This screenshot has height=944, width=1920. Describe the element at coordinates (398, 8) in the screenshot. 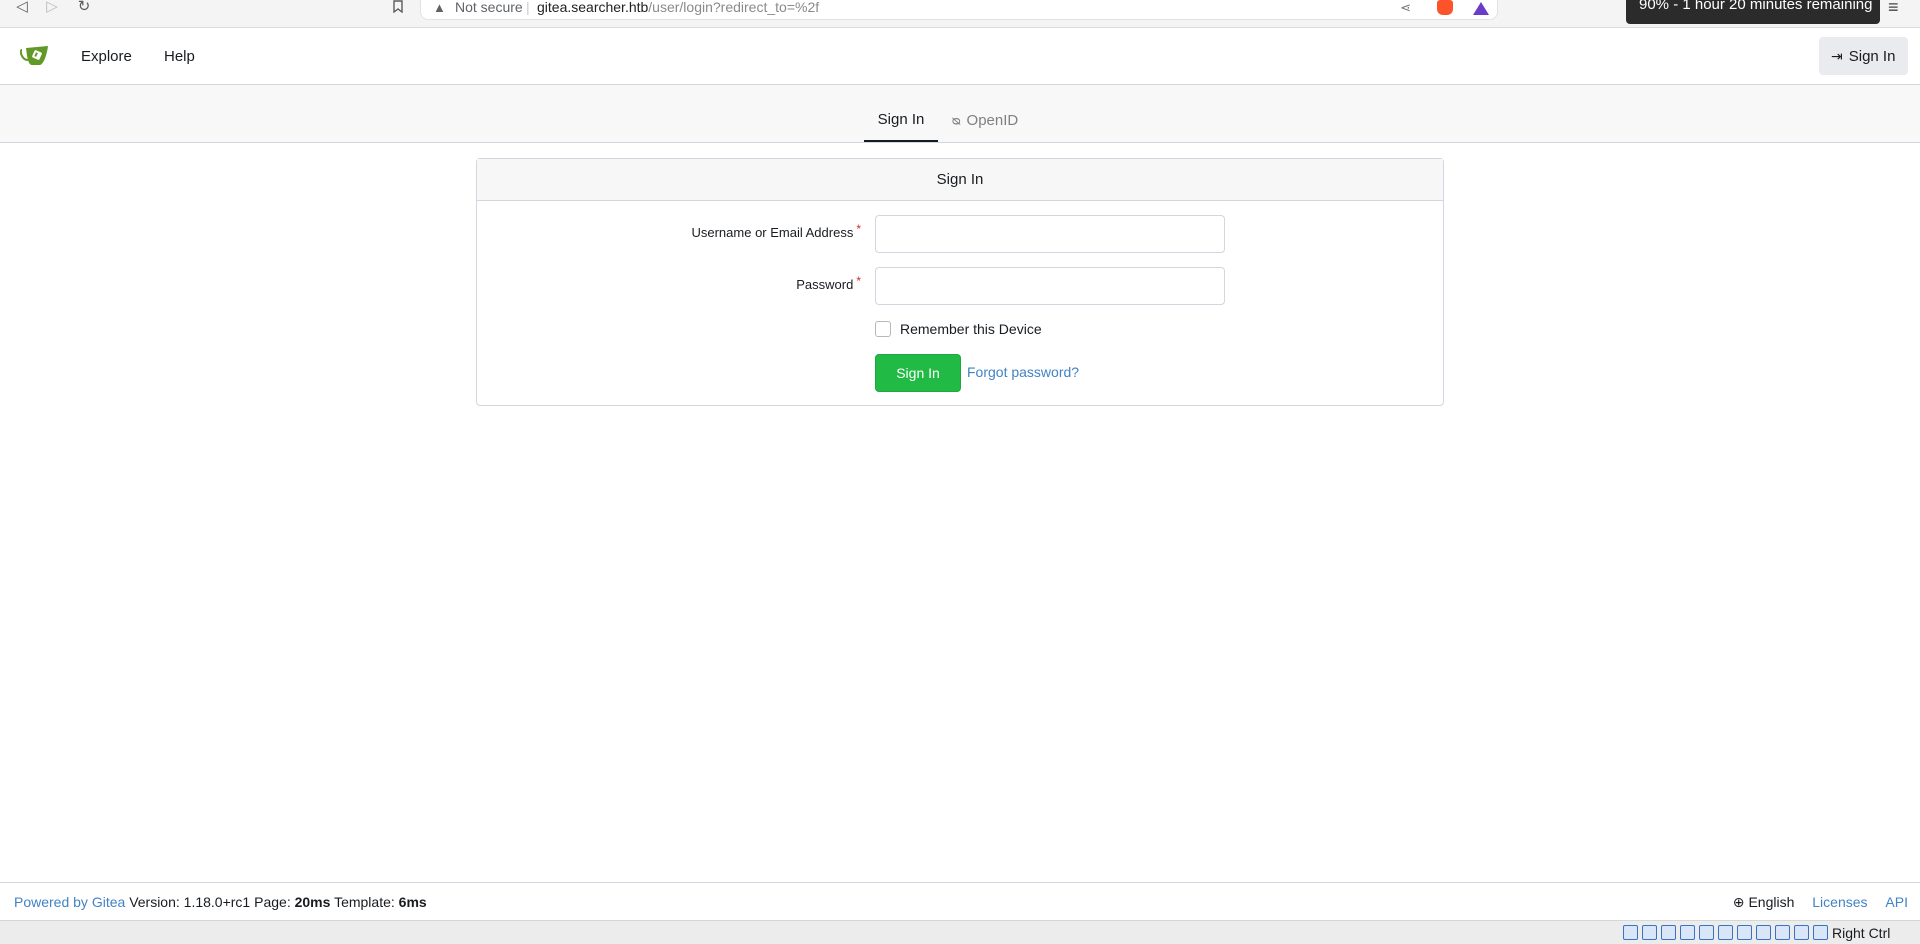

I see `bookmark-icon` at that location.